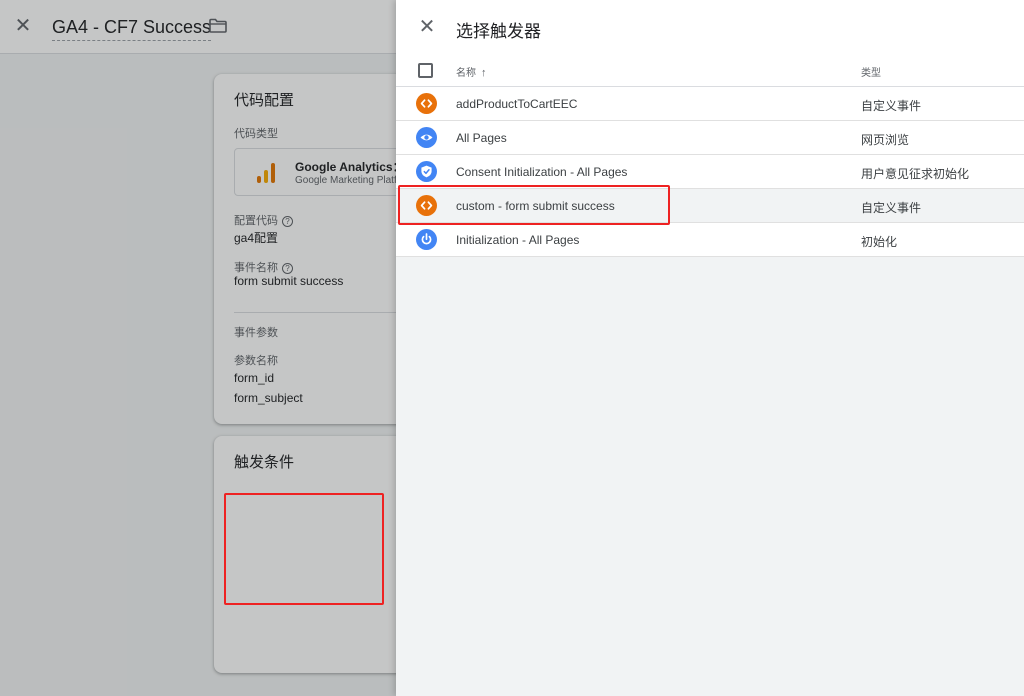 The width and height of the screenshot is (1024, 696). Describe the element at coordinates (481, 138) in the screenshot. I see `trigger-name: All Pages` at that location.